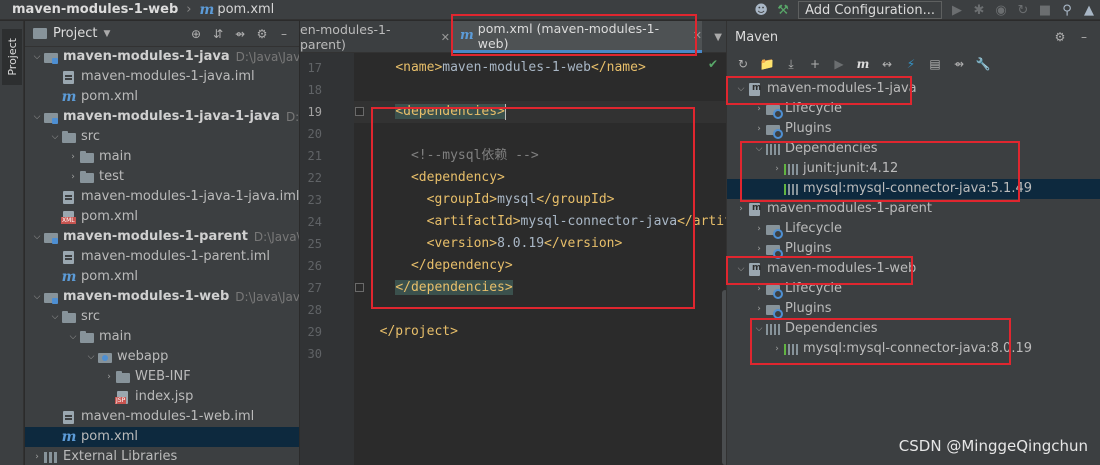 This screenshot has height=465, width=1100. What do you see at coordinates (162, 197) in the screenshot?
I see `tree-row: maven-modules-1-java-1-java.iml` at bounding box center [162, 197].